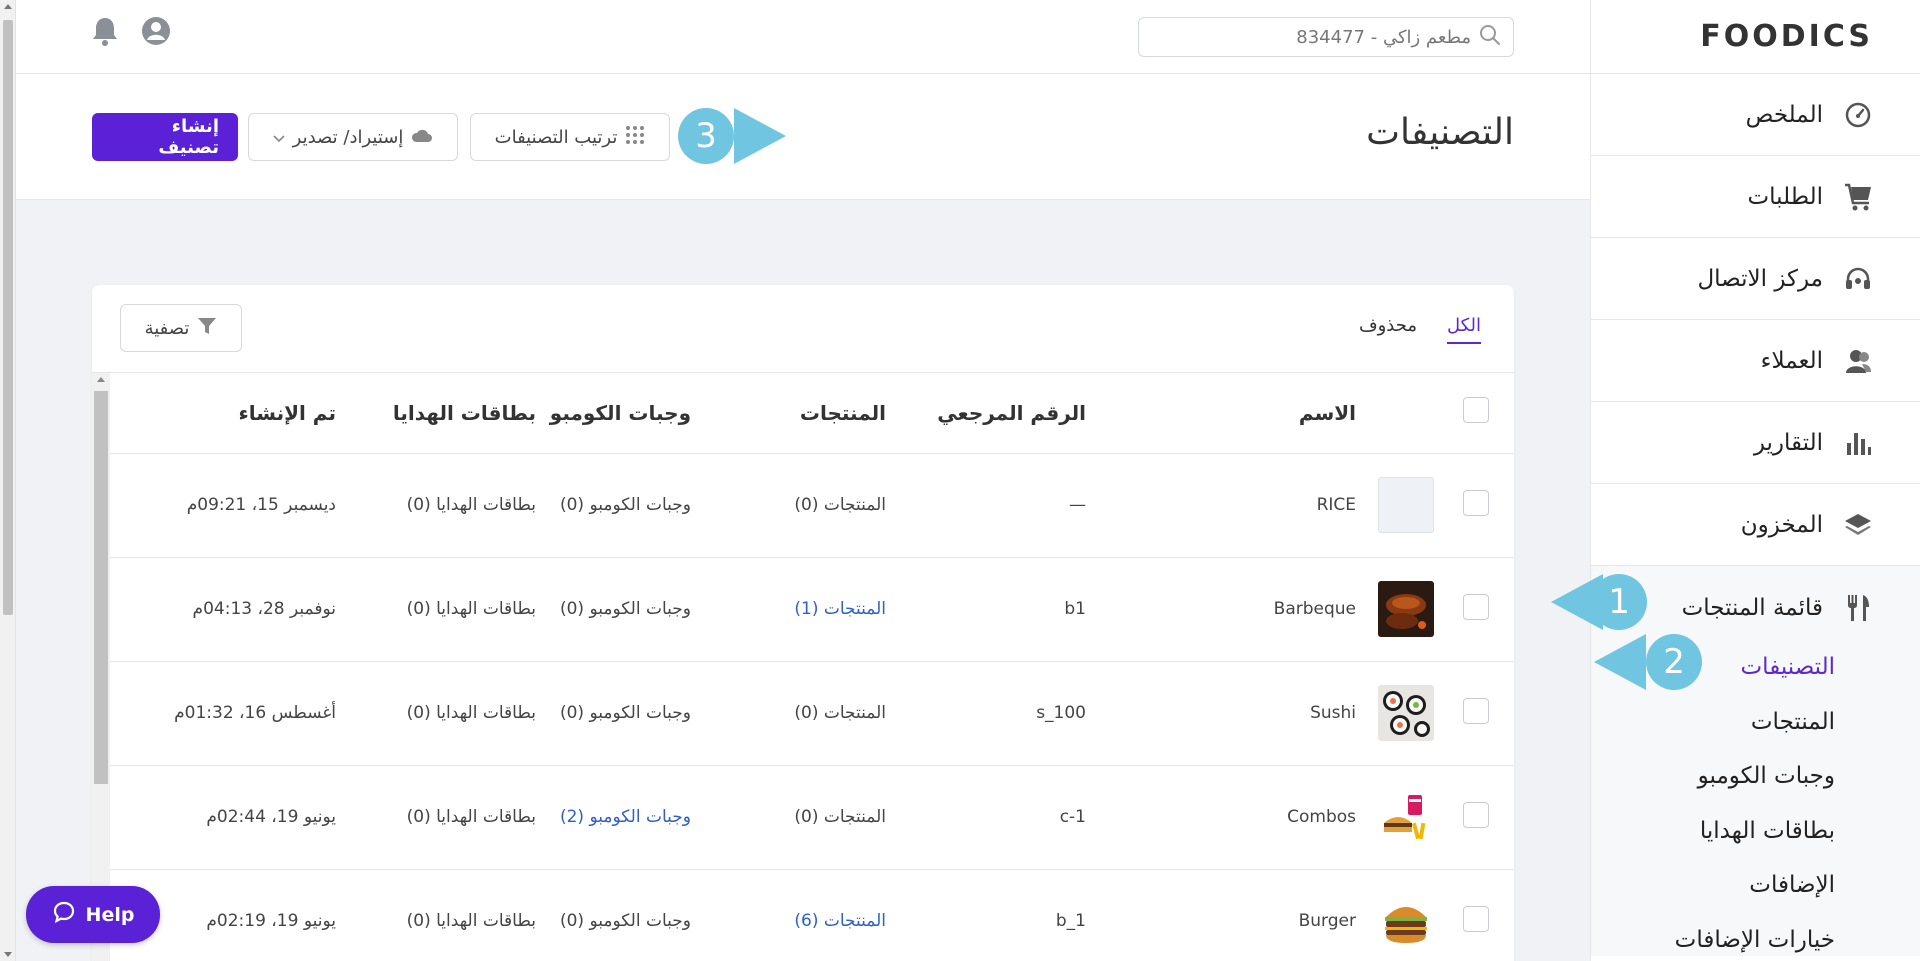 This screenshot has width=1920, height=961. Describe the element at coordinates (732, 136) in the screenshot. I see `callout-3: 3` at that location.